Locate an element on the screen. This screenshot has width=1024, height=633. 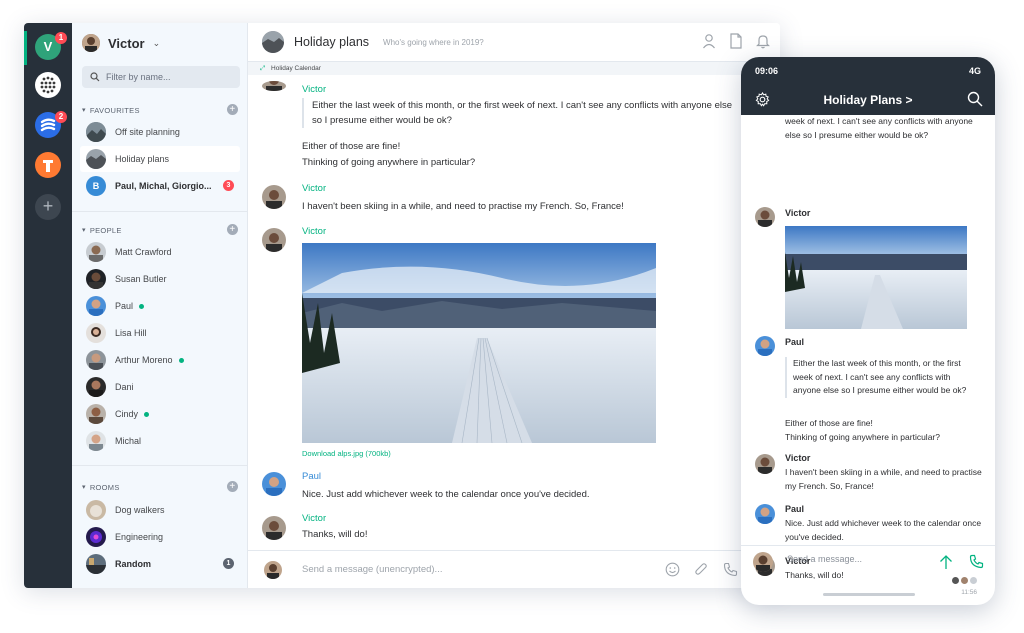
room-item-dog-walkers: Dog walkers is located at coordinates (160, 510).